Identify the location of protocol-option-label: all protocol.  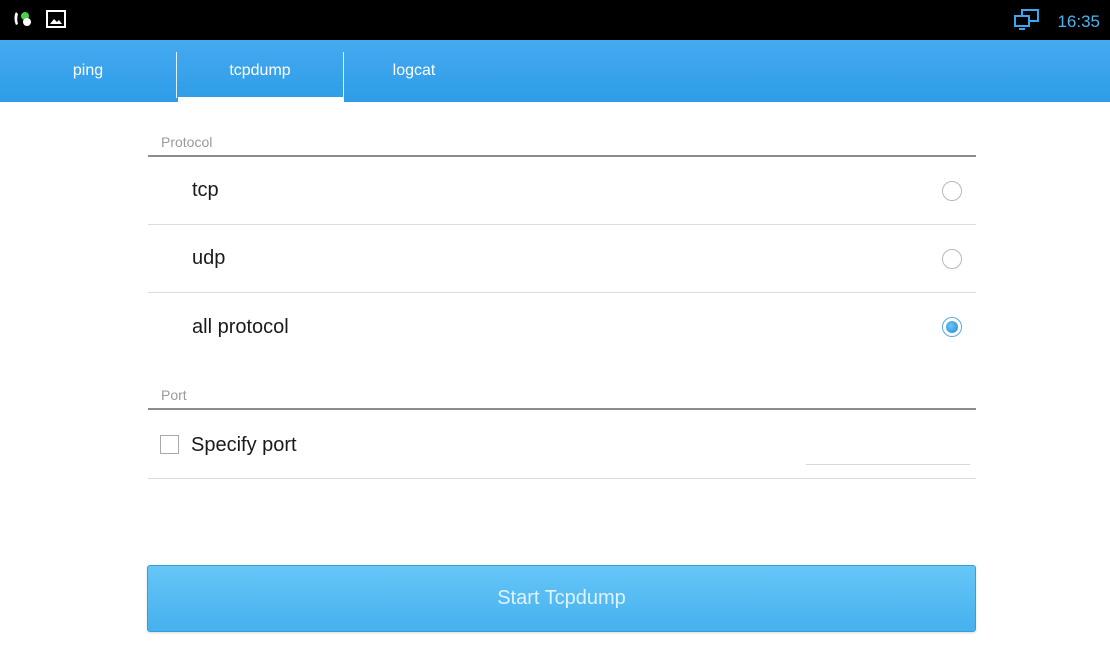
(240, 326).